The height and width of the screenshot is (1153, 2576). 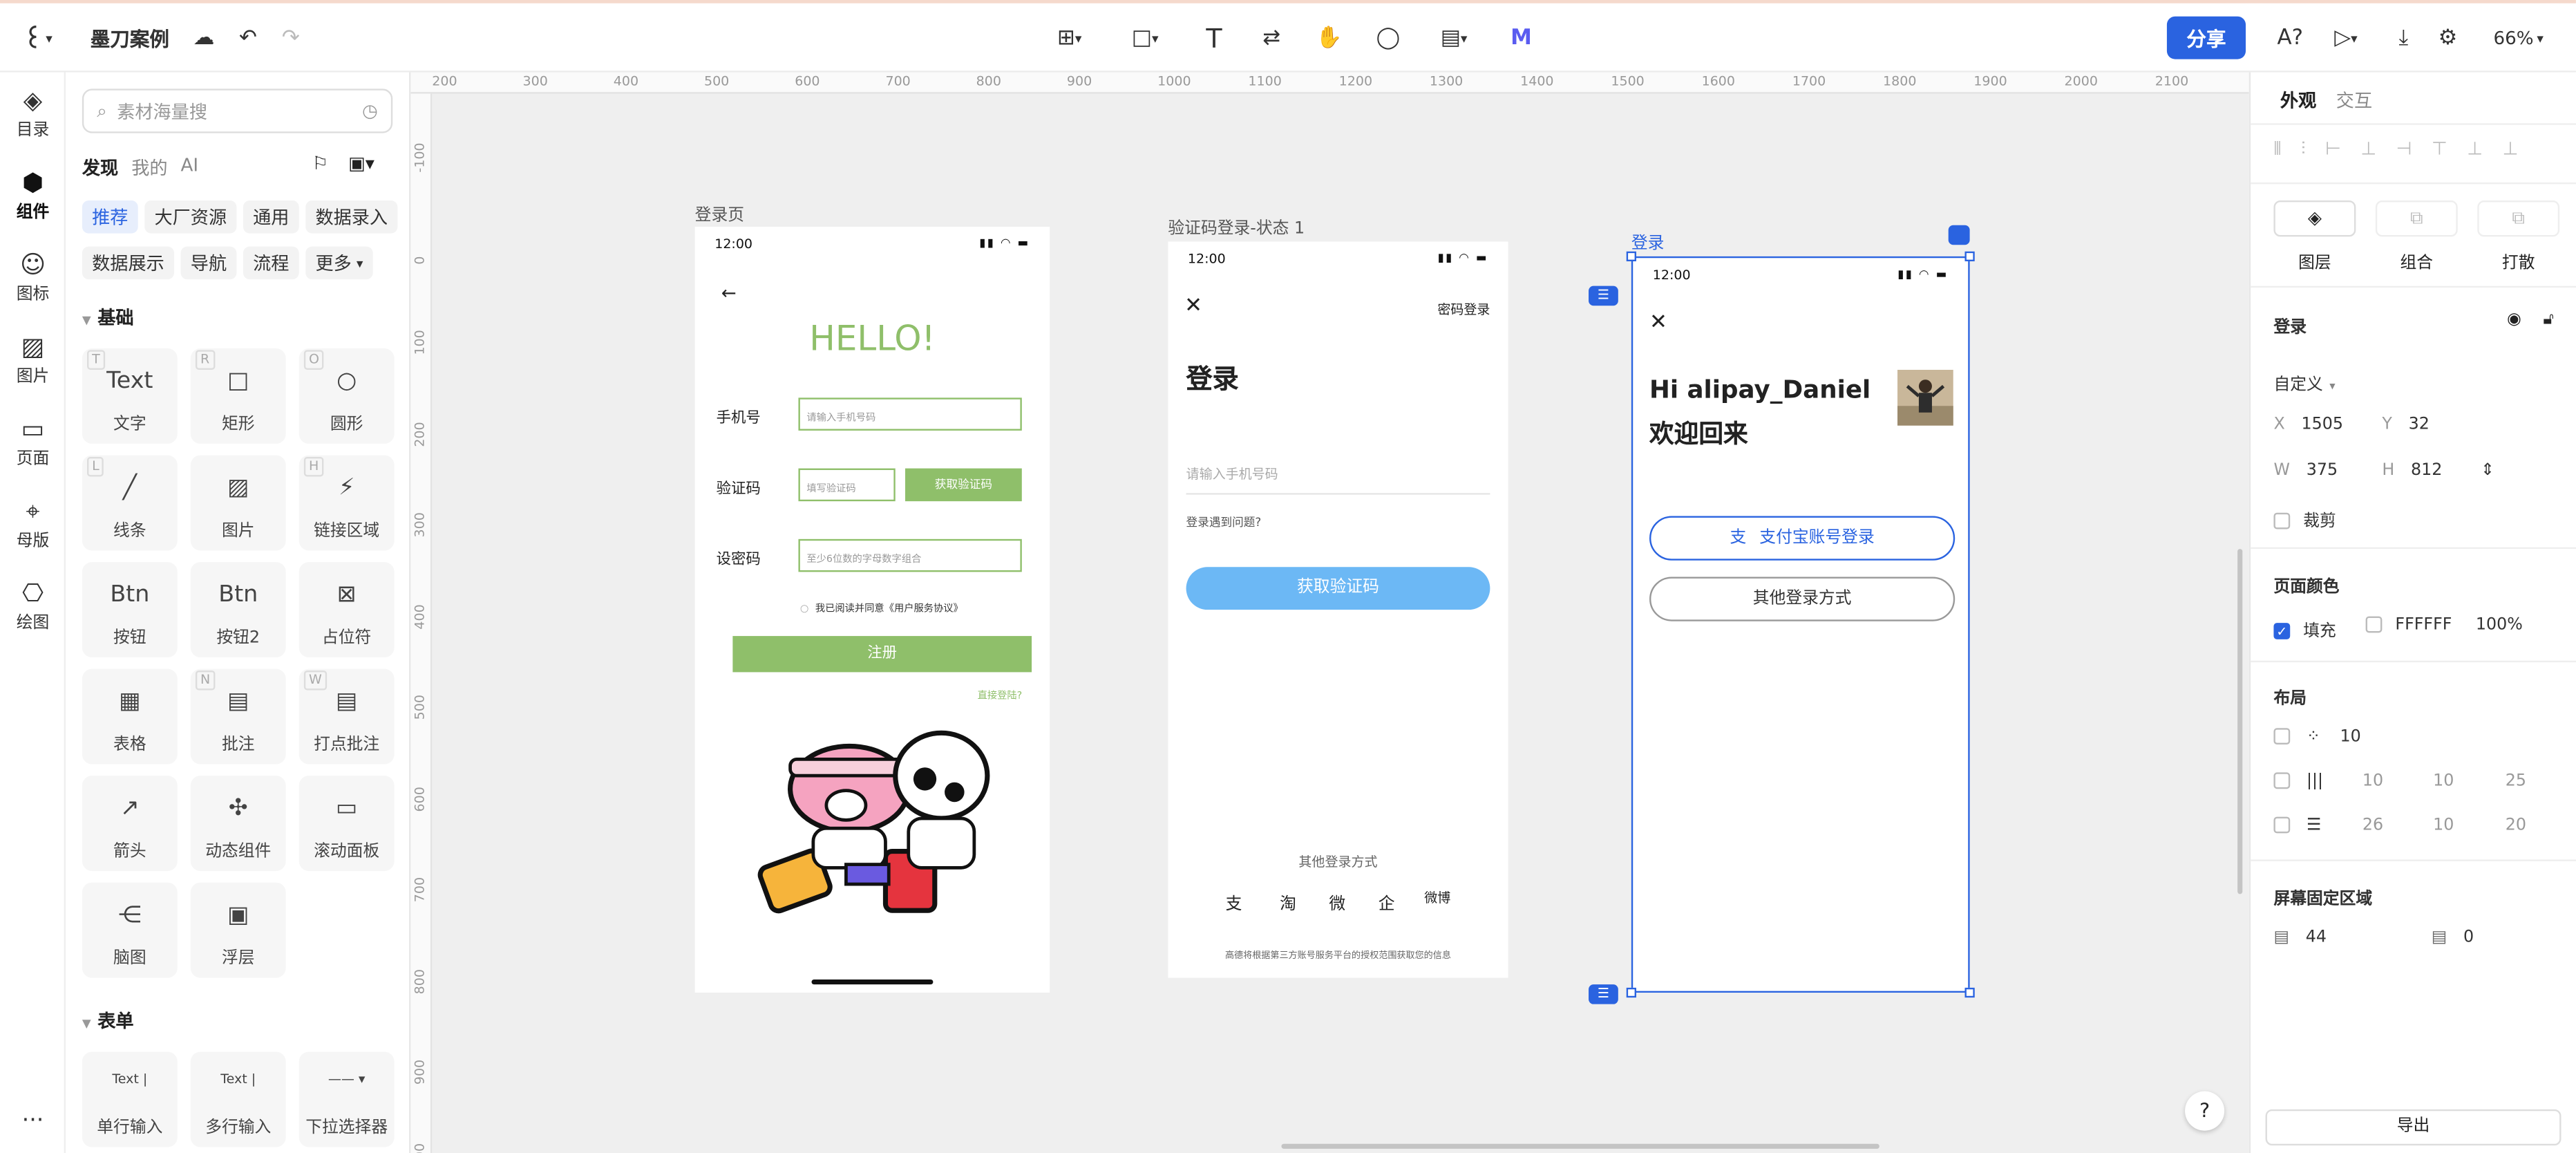 What do you see at coordinates (361, 163) in the screenshot?
I see `library-icon: ▣▾` at bounding box center [361, 163].